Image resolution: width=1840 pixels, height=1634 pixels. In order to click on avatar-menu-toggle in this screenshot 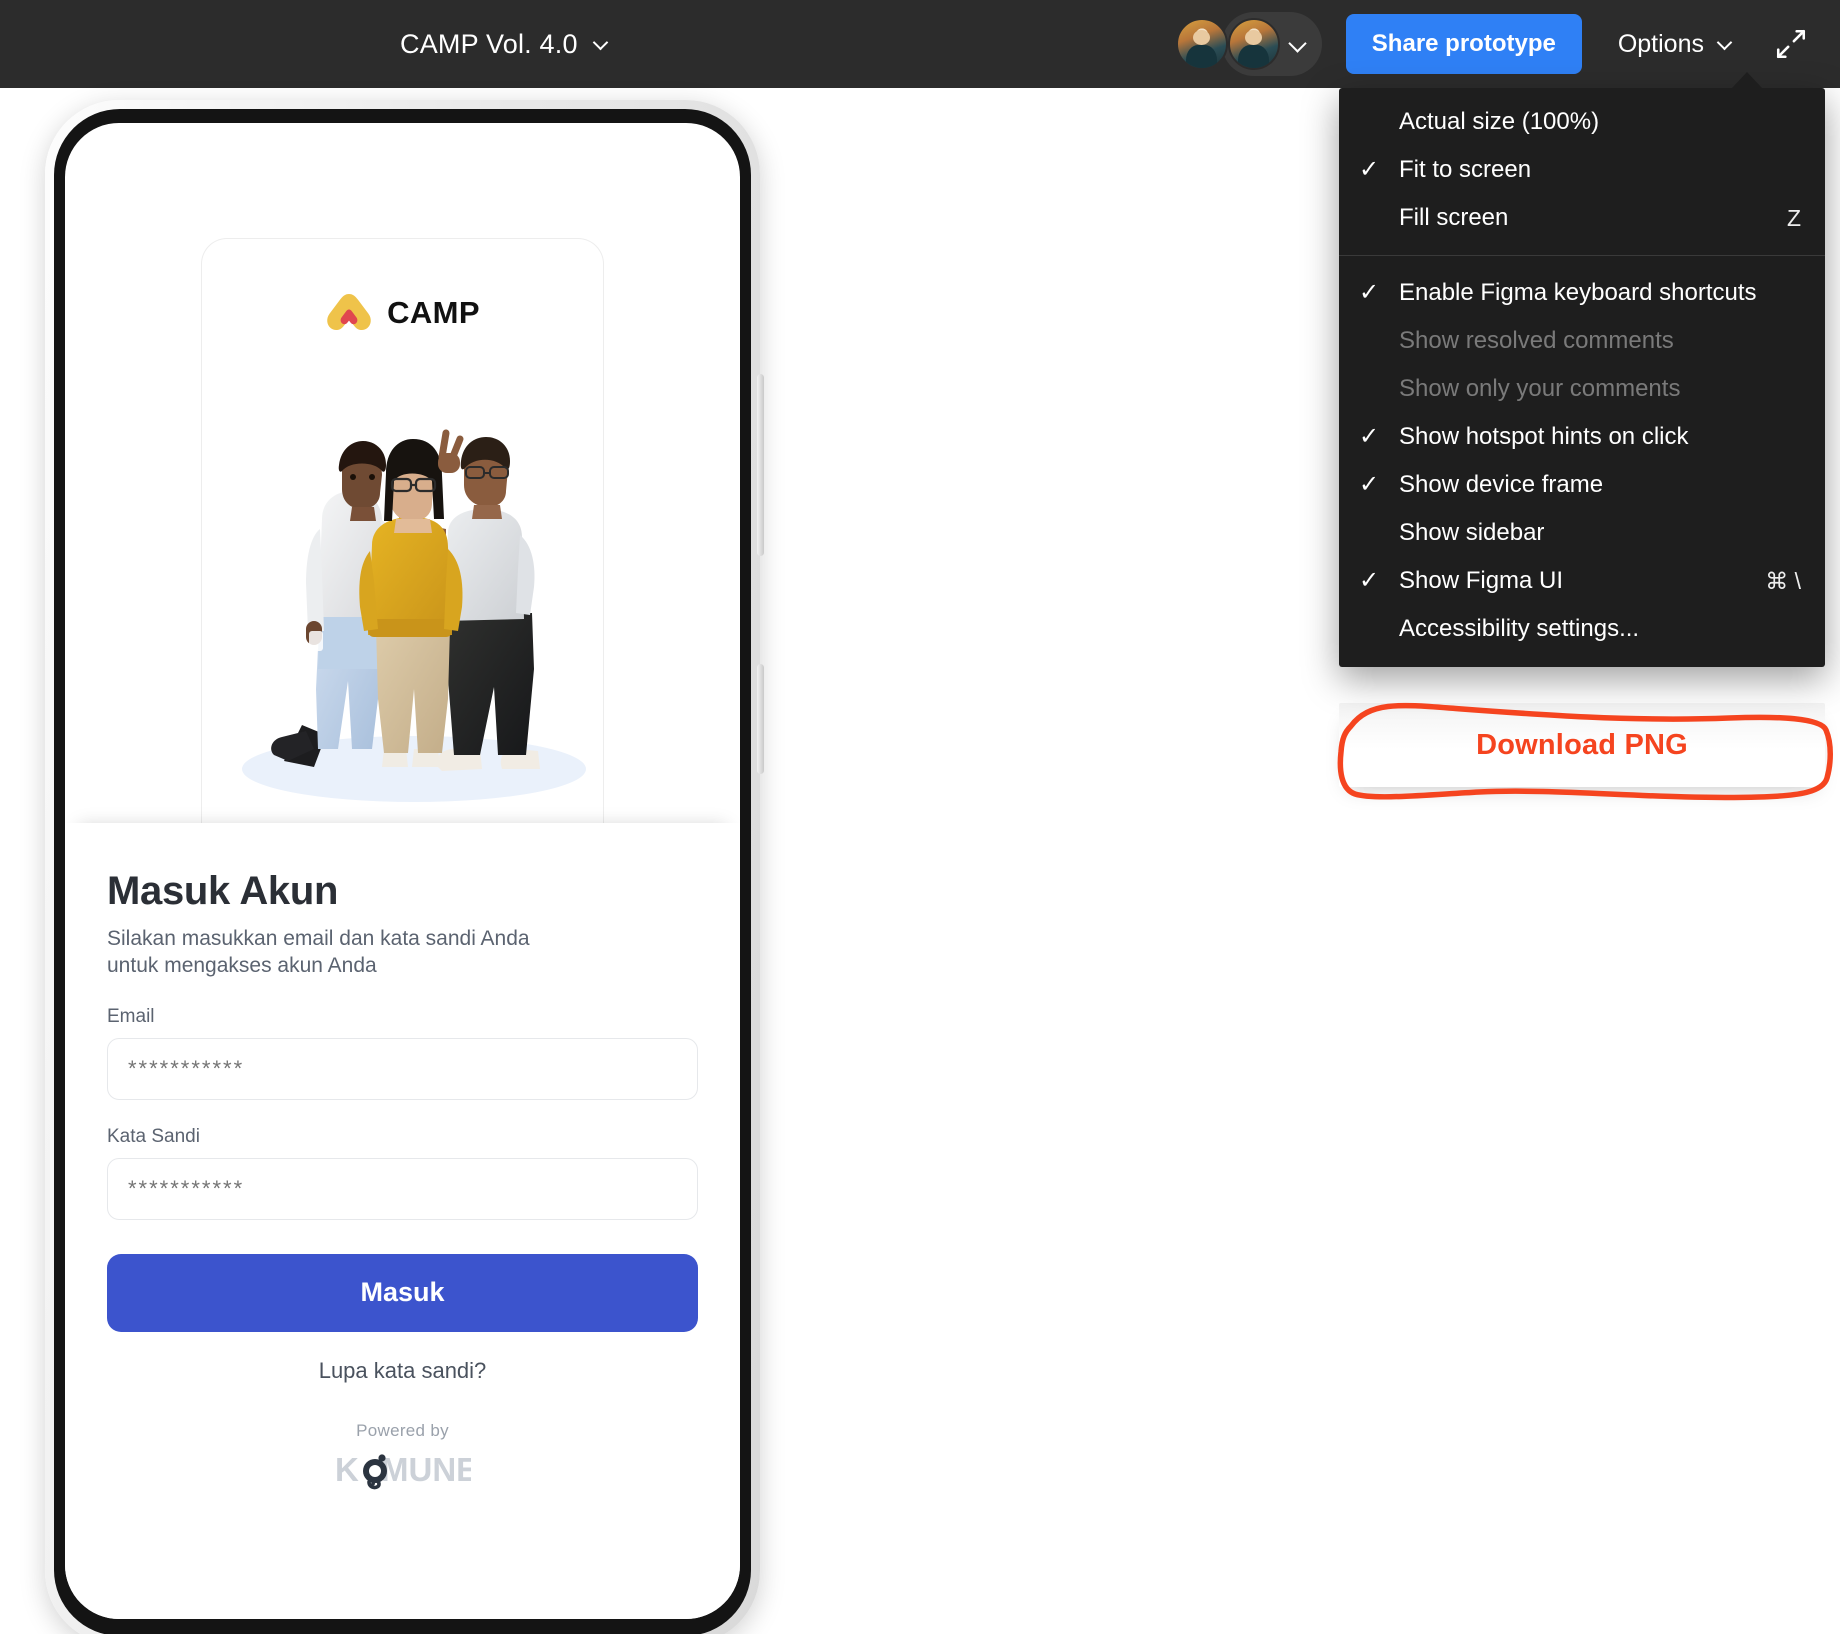, I will do `click(1271, 44)`.